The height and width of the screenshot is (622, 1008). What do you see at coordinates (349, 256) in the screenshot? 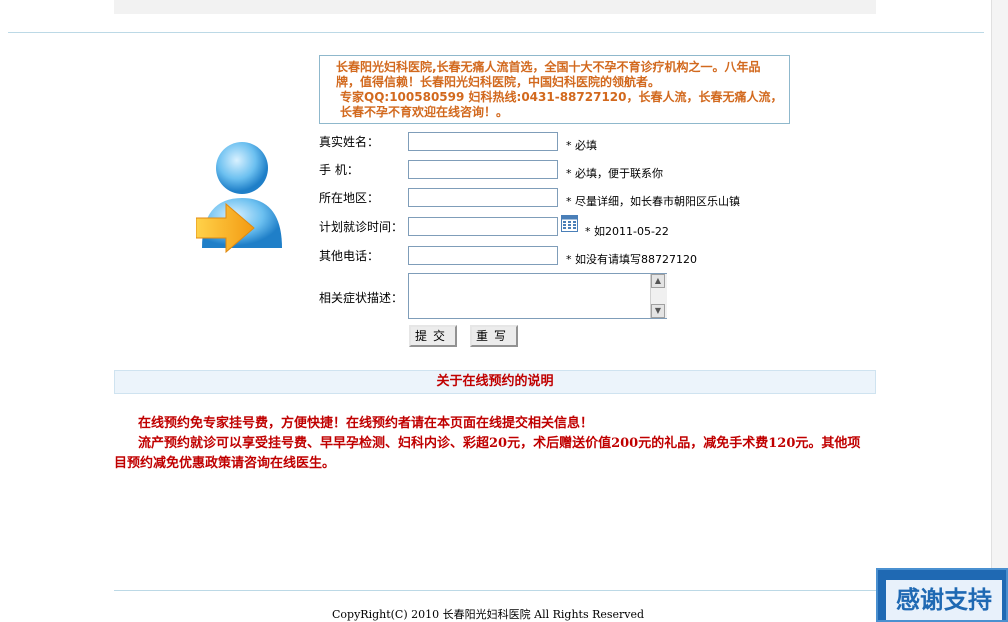
I see `other-phone-label: 其他电话：` at bounding box center [349, 256].